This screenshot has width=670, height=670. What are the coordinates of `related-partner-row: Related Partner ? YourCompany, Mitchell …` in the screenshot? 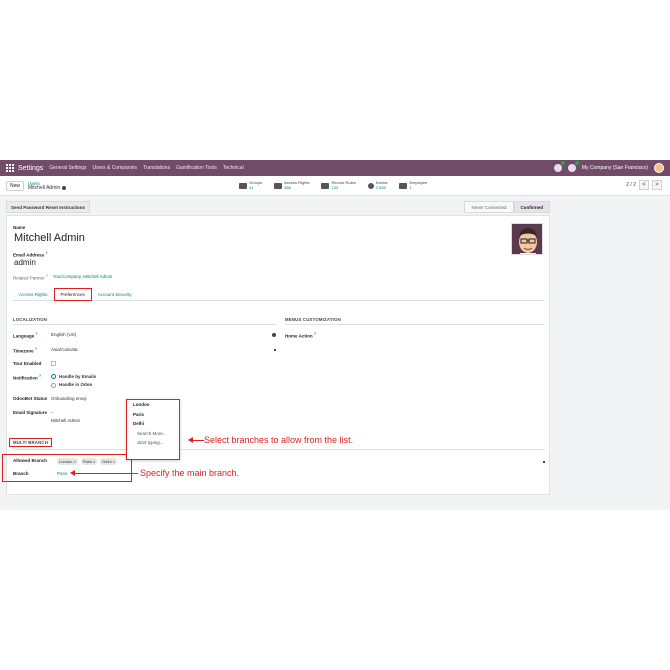 It's located at (62, 277).